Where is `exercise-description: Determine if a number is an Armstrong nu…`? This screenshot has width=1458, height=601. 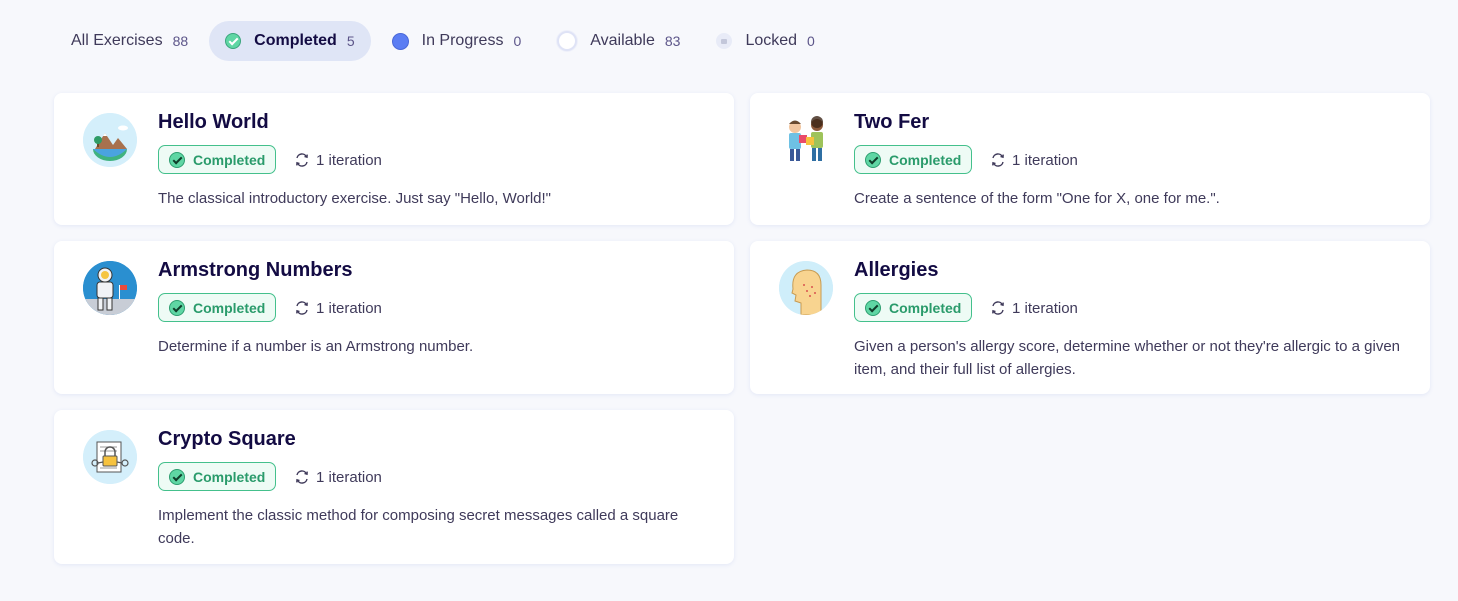 exercise-description: Determine if a number is an Armstrong nu… is located at coordinates (316, 346).